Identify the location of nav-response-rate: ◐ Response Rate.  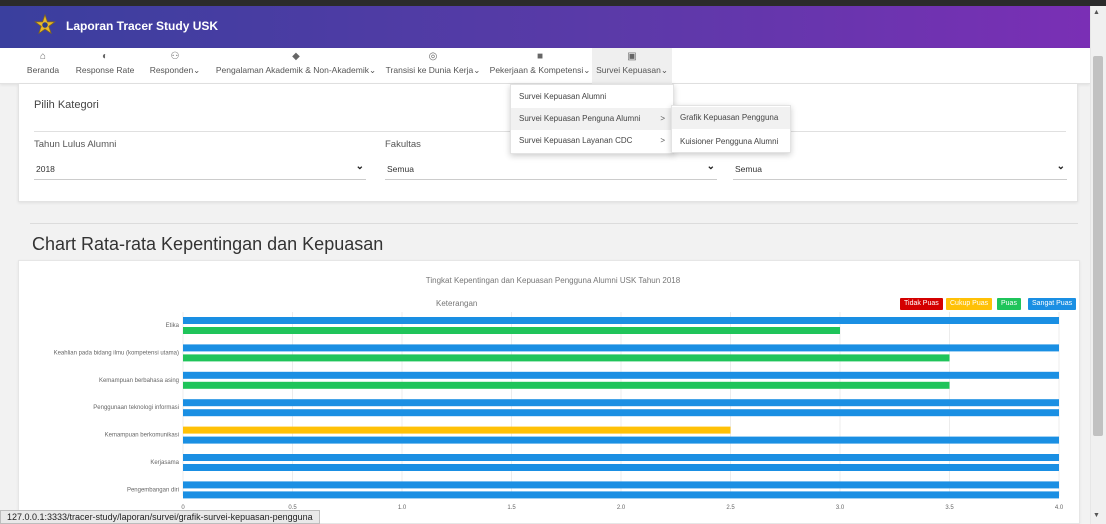
(105, 66).